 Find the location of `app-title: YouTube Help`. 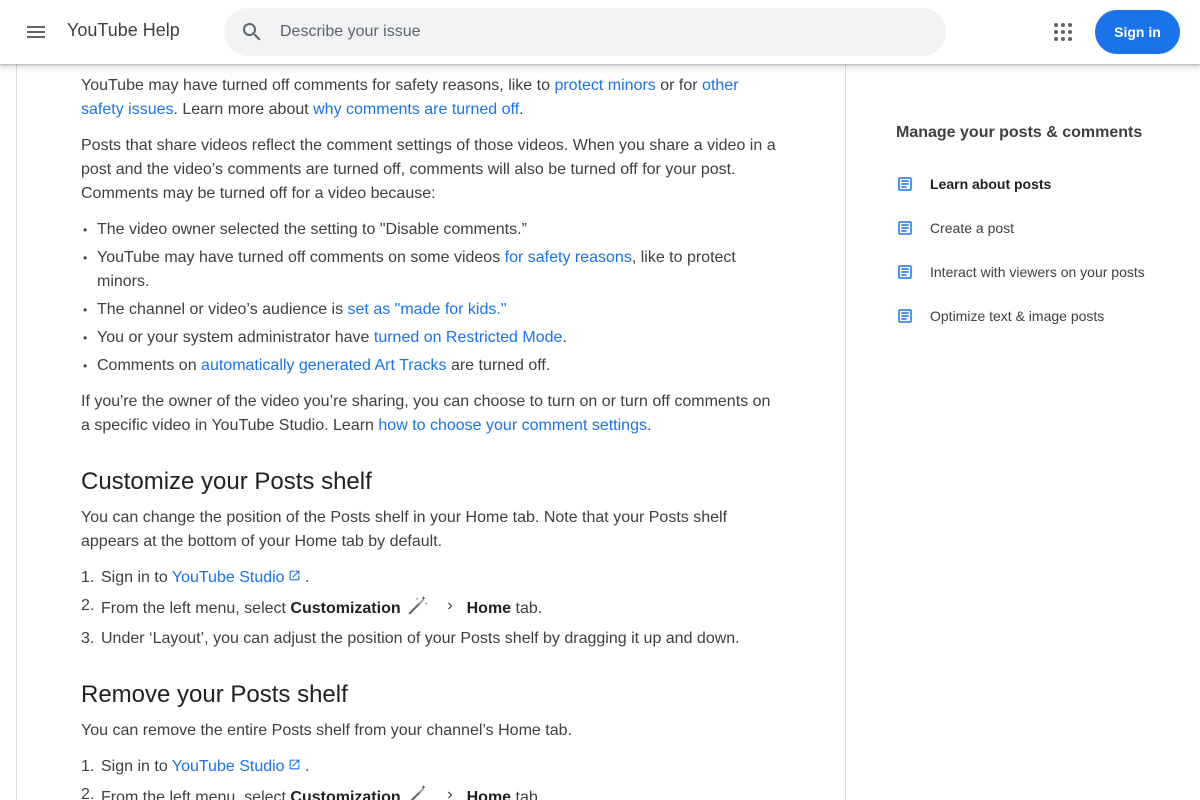

app-title: YouTube Help is located at coordinates (123, 30).